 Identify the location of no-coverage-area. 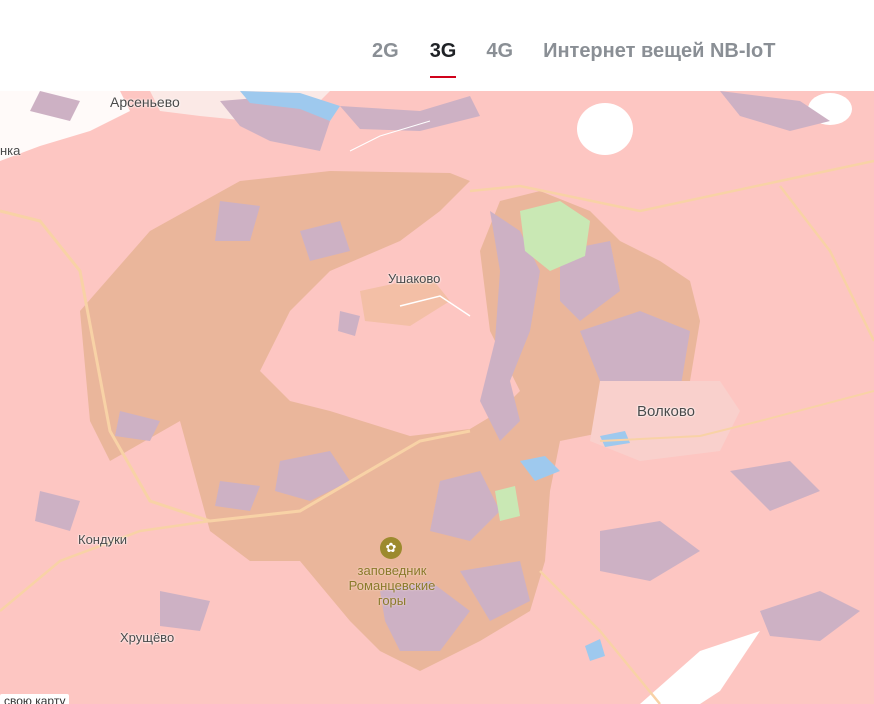
(605, 129).